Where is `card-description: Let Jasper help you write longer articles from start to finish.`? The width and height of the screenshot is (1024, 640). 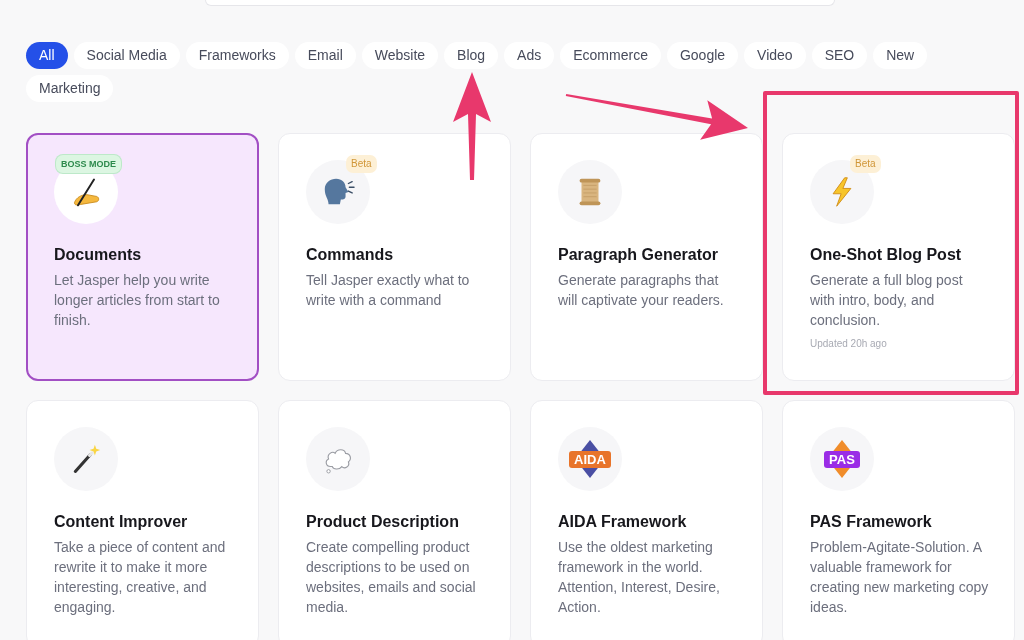 card-description: Let Jasper help you write longer articles from start to finish. is located at coordinates (137, 300).